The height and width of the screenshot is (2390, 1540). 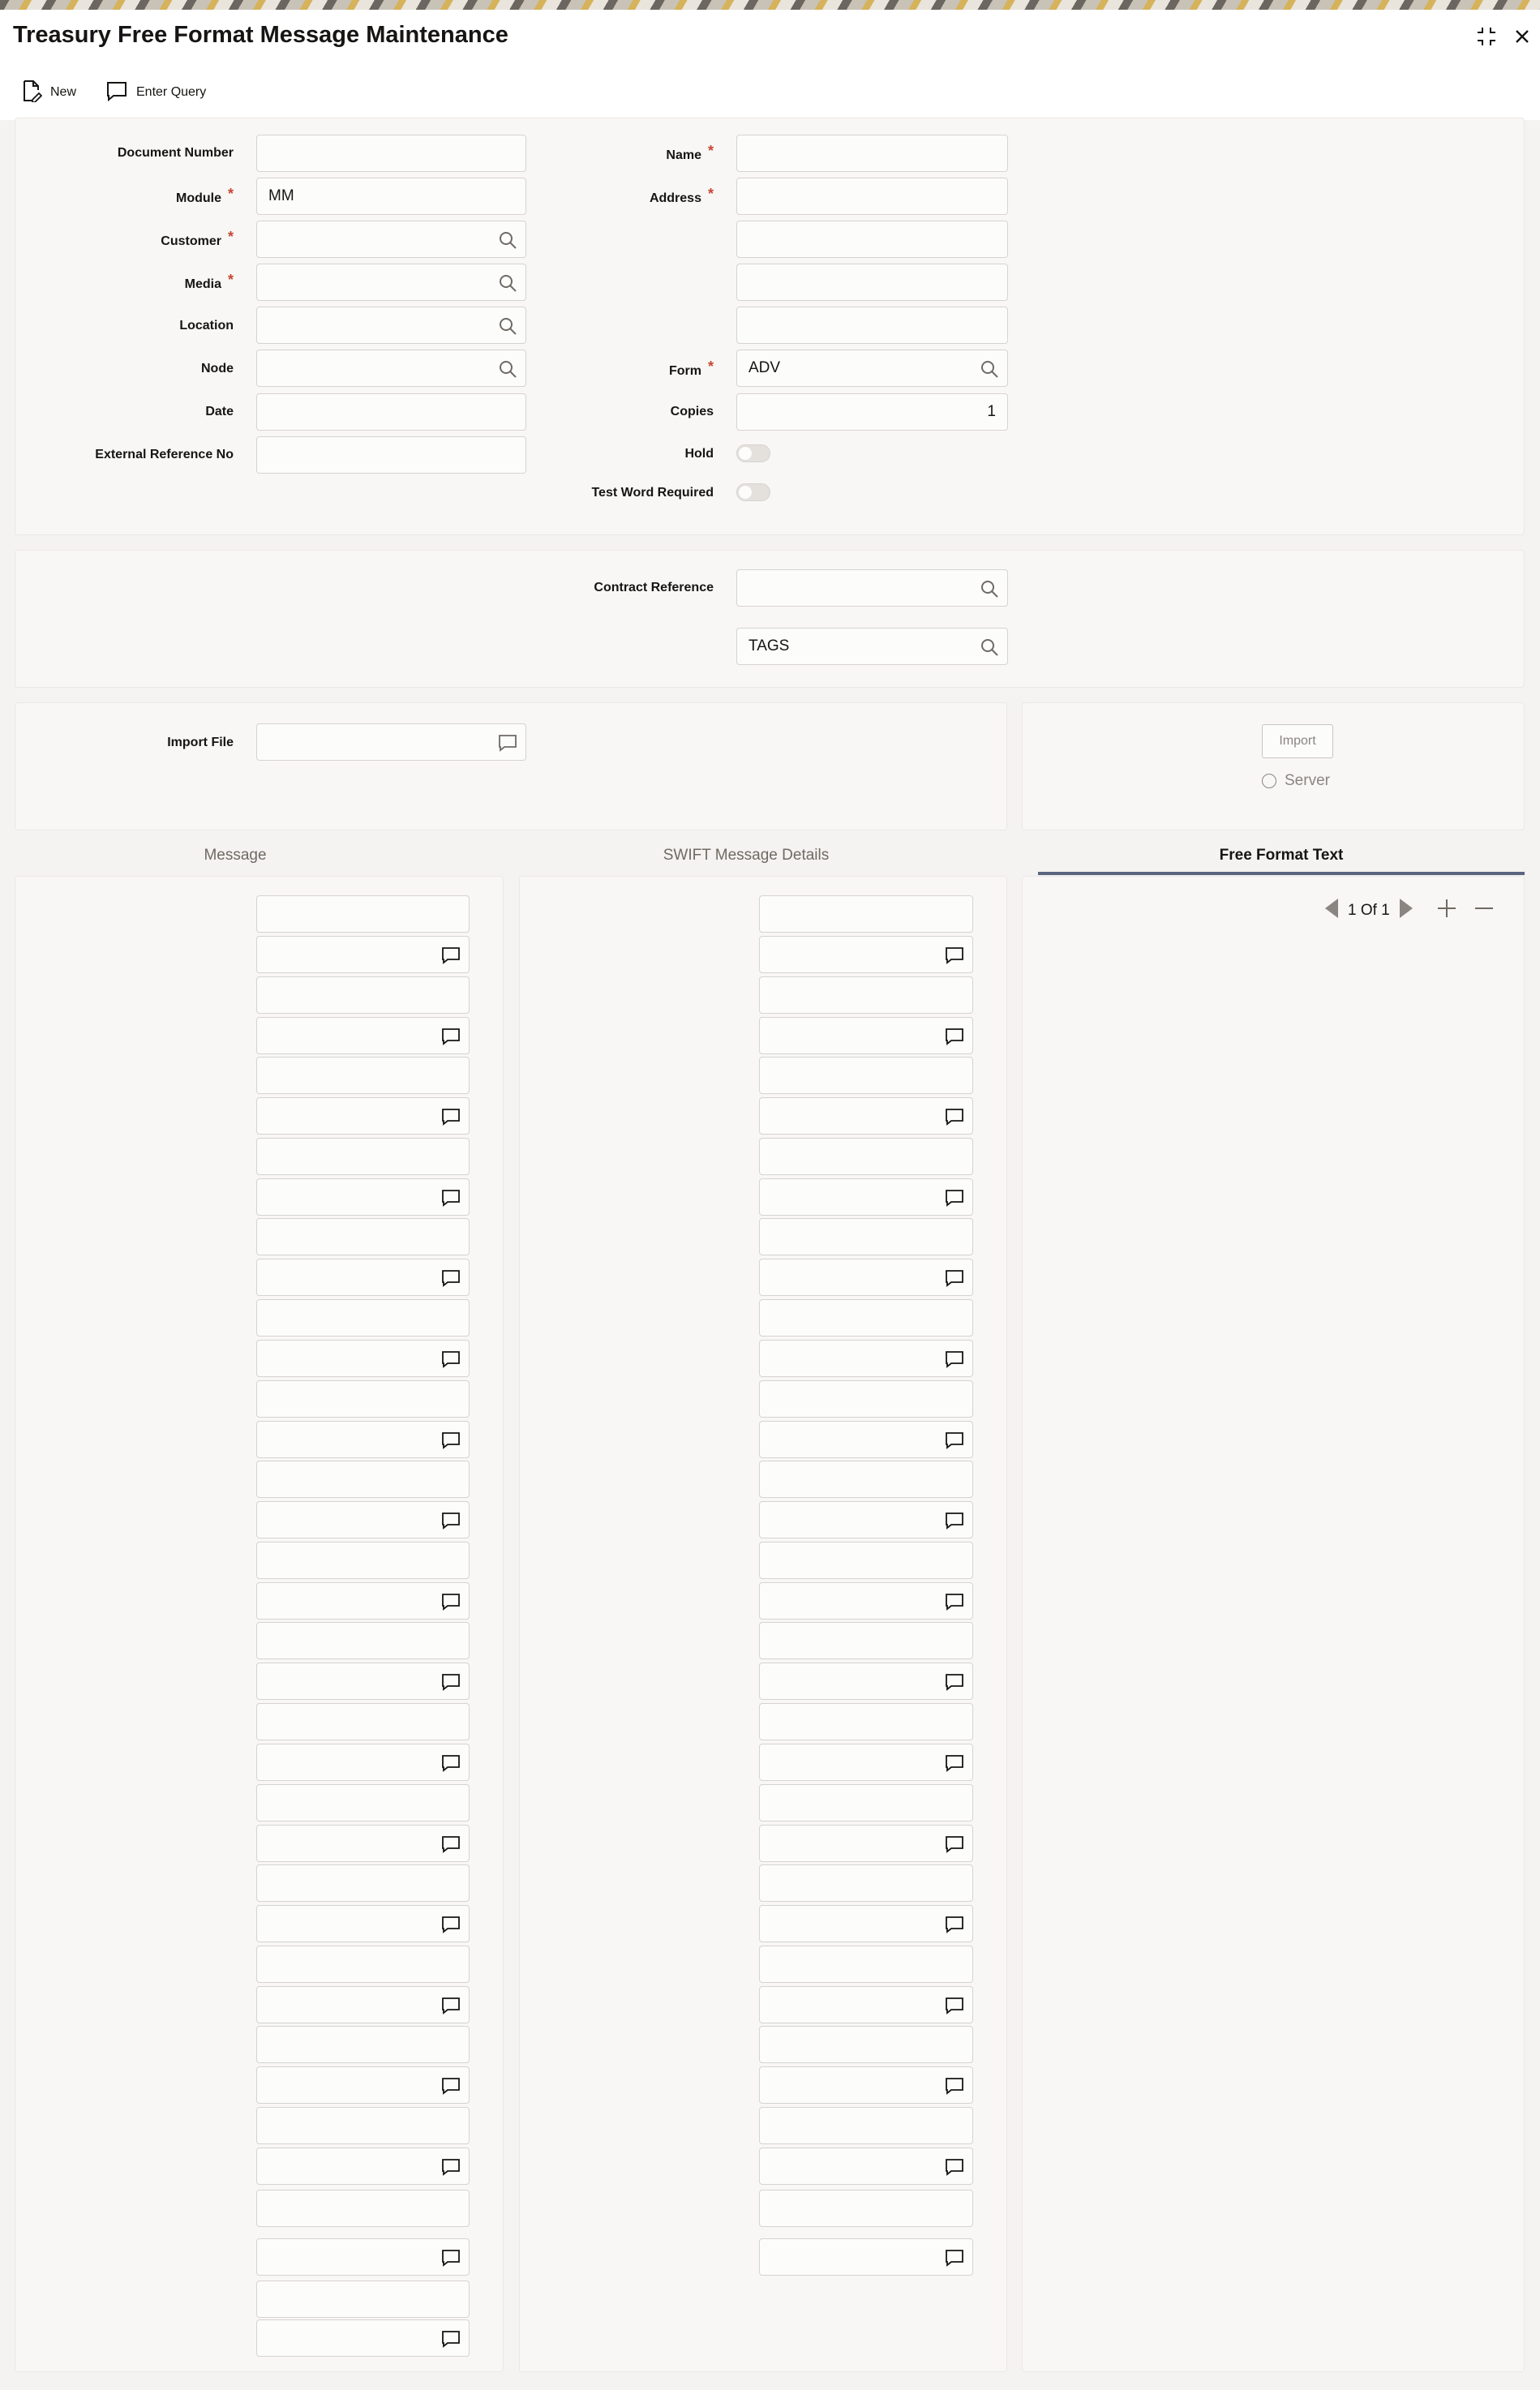 What do you see at coordinates (391, 153) in the screenshot?
I see `document-number-field` at bounding box center [391, 153].